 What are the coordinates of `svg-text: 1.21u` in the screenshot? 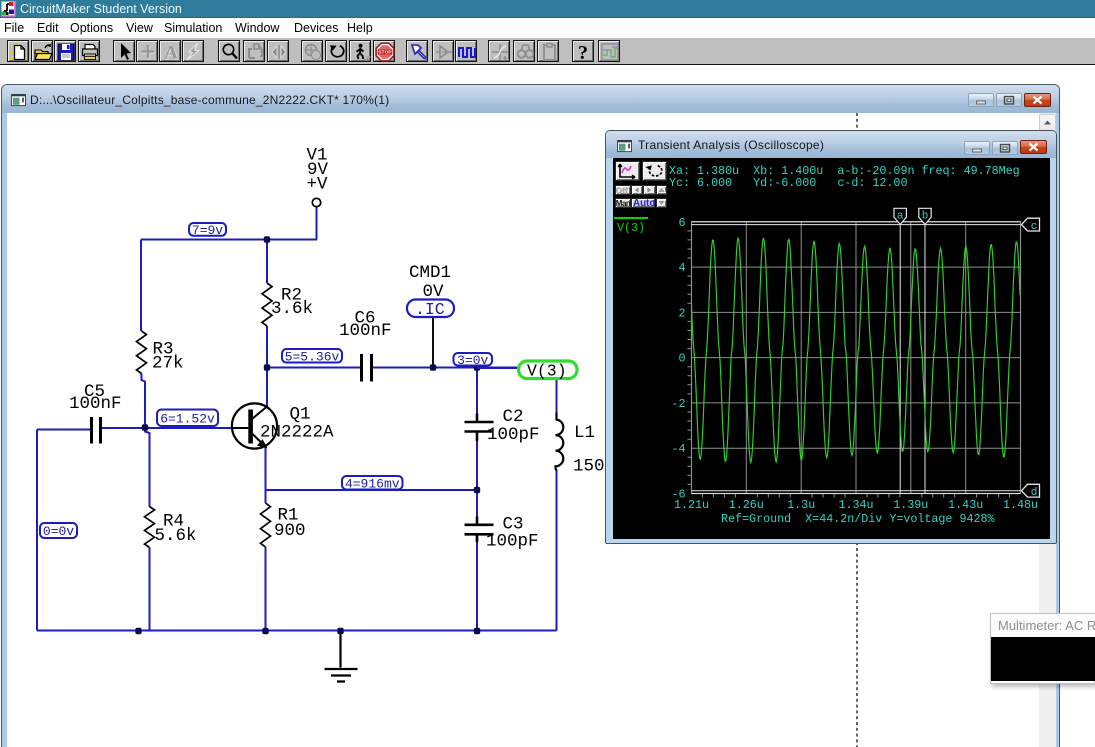 It's located at (691, 505).